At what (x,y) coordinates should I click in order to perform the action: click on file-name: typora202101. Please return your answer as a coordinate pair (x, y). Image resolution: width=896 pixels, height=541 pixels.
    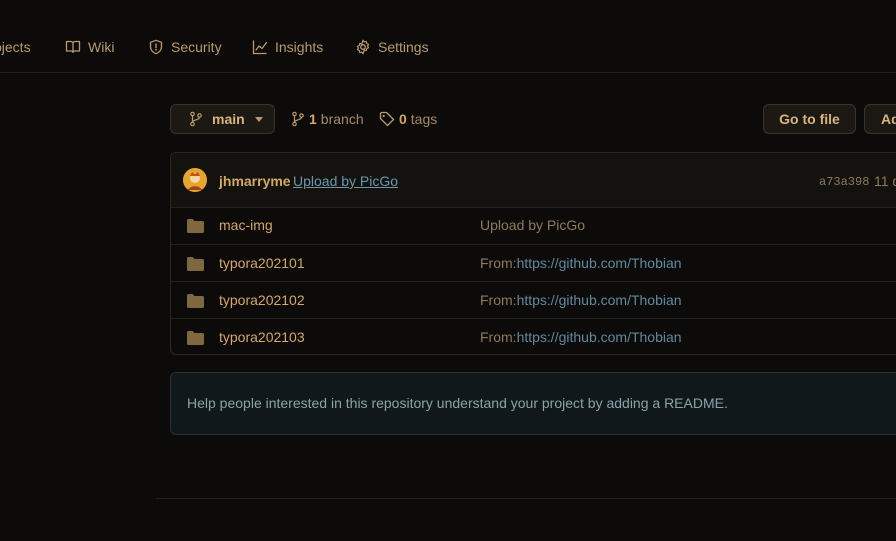
    Looking at the image, I should click on (262, 263).